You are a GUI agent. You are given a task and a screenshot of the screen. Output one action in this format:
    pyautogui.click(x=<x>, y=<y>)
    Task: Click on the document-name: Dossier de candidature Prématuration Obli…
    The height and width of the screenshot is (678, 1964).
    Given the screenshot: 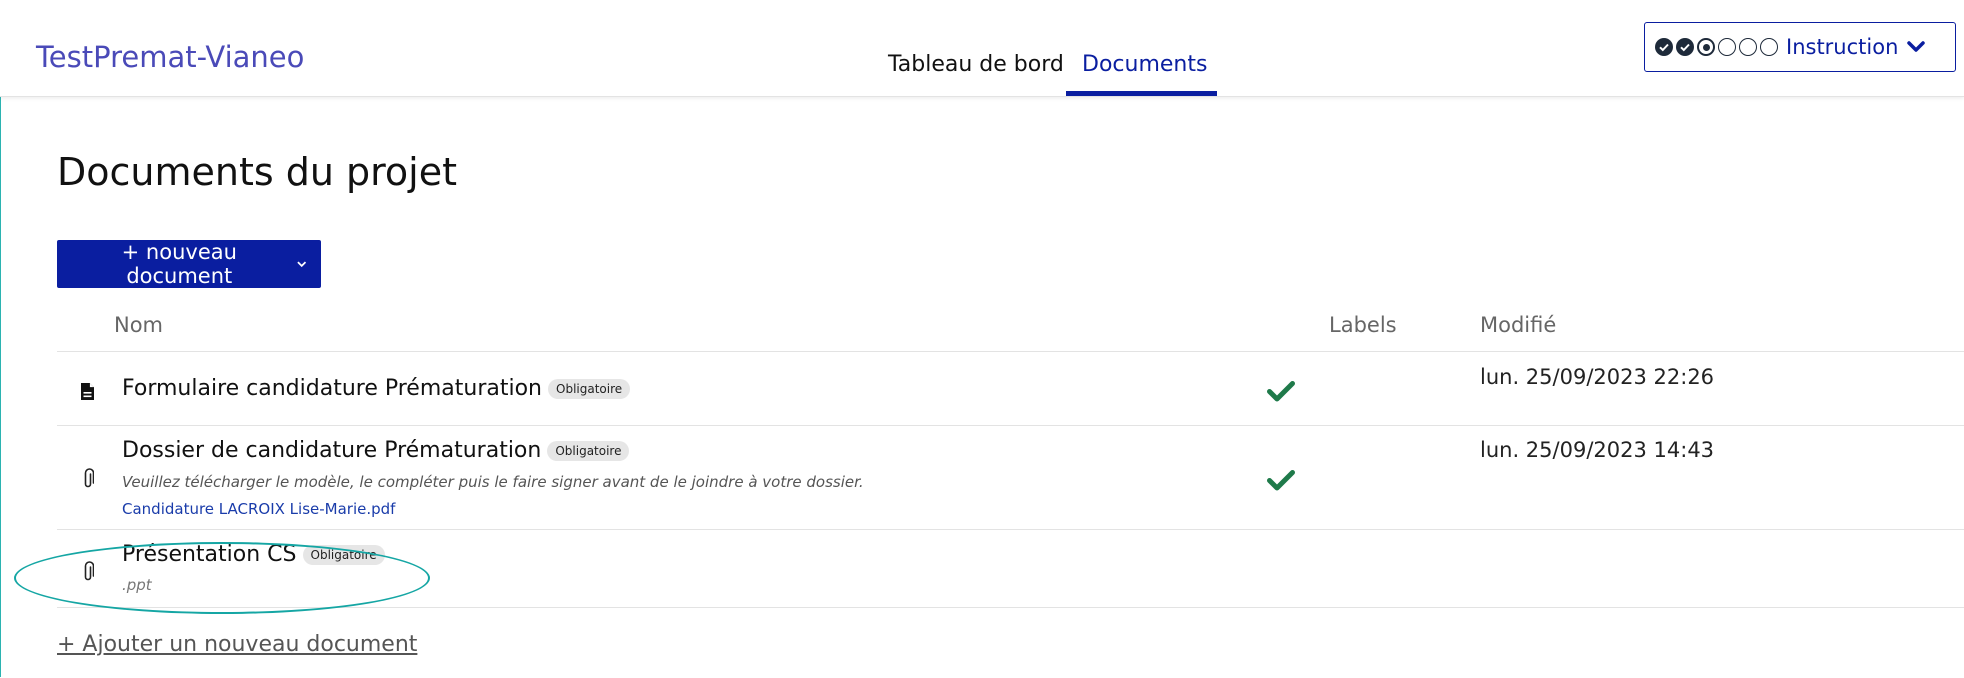 What is the action you would take?
    pyautogui.click(x=376, y=450)
    